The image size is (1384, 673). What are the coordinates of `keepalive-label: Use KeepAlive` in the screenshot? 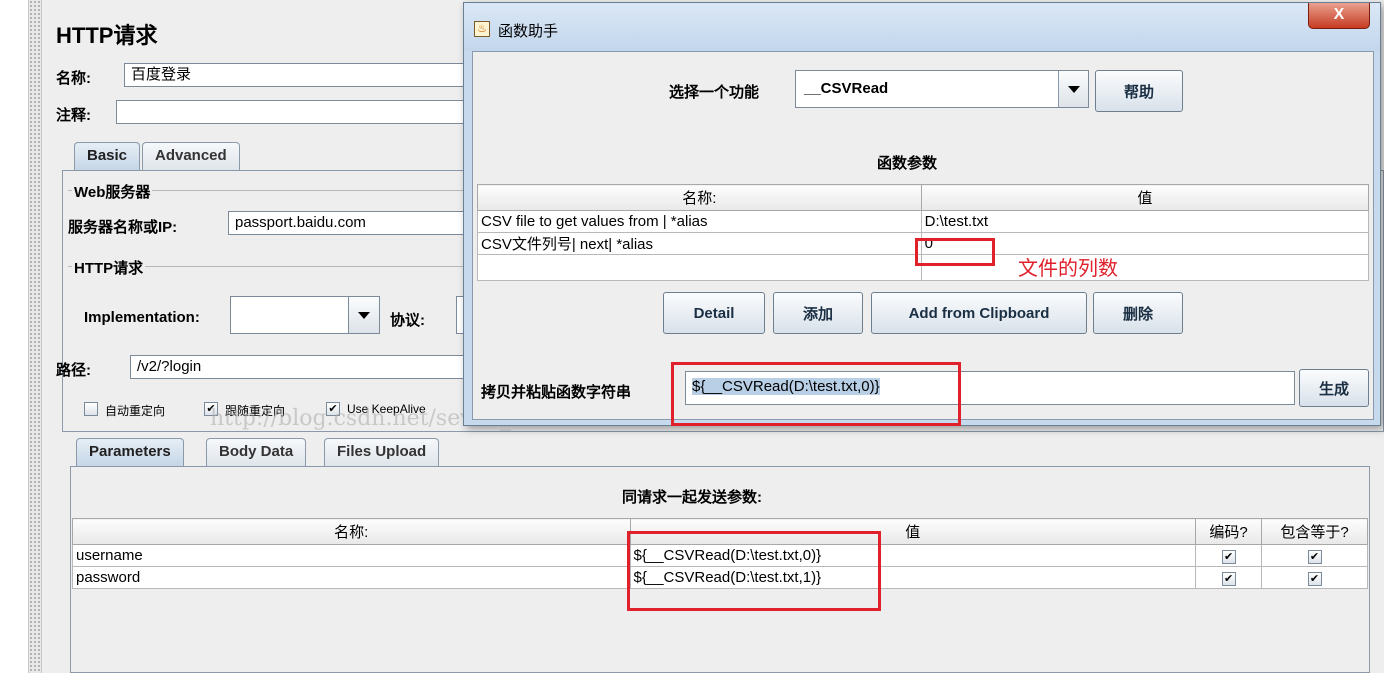 It's located at (386, 409).